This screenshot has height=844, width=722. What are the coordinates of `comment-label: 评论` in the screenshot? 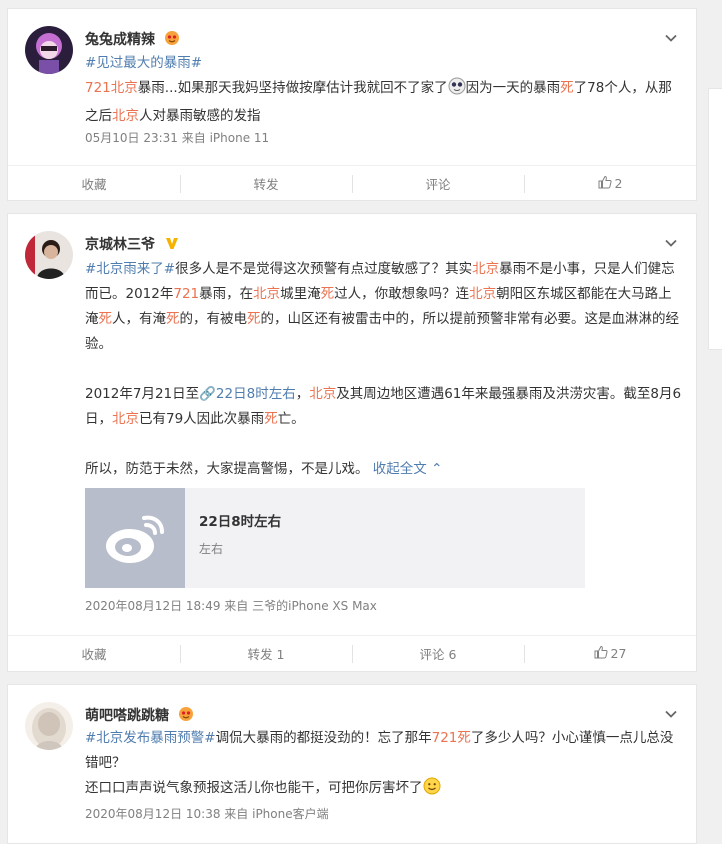 It's located at (438, 184).